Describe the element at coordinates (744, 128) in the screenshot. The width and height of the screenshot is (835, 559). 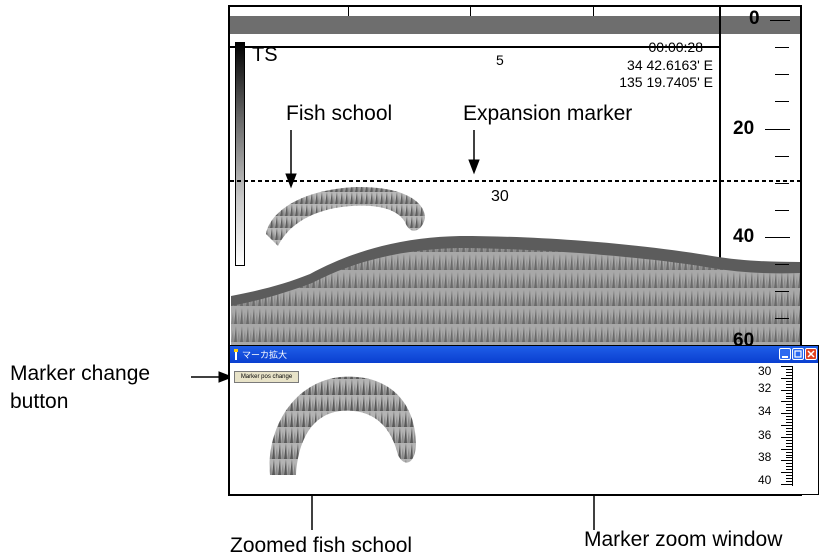
I see `depth-label-20: 20` at that location.